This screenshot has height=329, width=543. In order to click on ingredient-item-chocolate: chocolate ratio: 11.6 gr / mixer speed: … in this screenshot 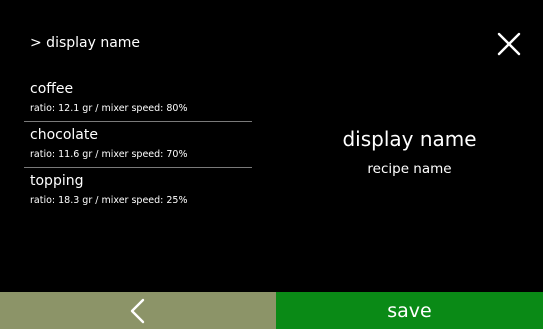, I will do `click(138, 145)`.